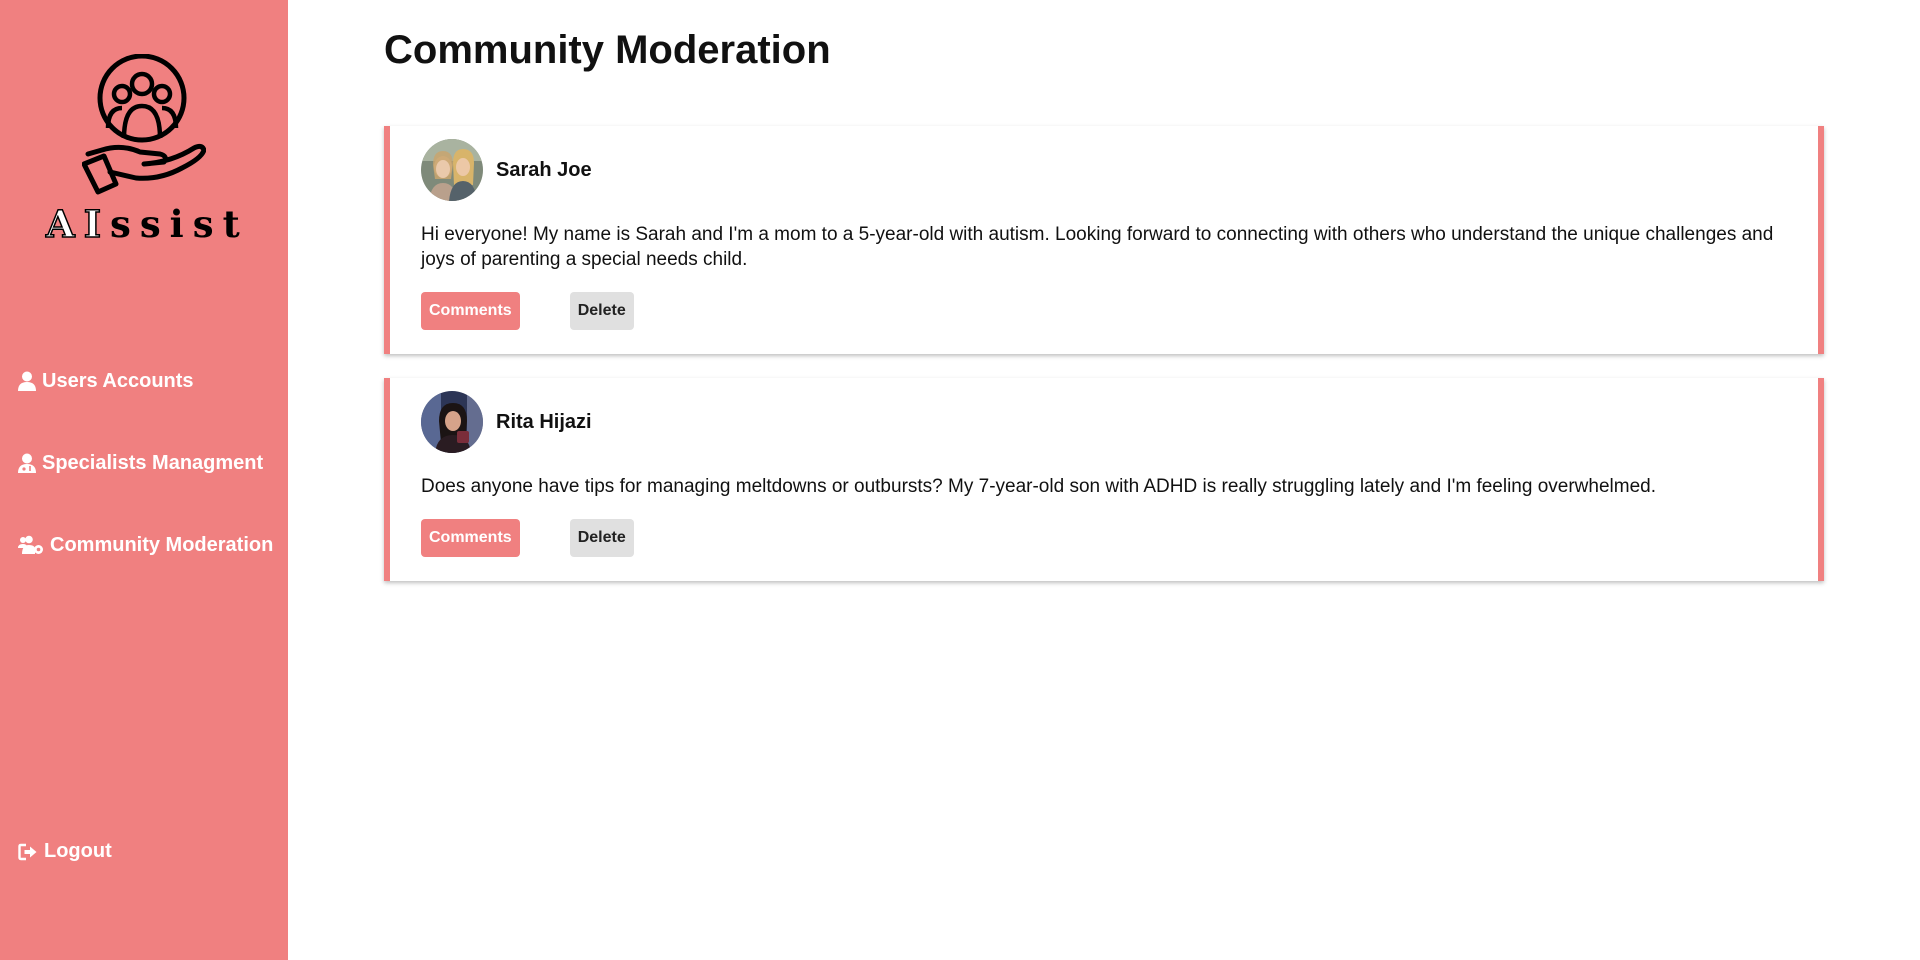  What do you see at coordinates (162, 544) in the screenshot?
I see `sidebar-item-label: Community Moderation` at bounding box center [162, 544].